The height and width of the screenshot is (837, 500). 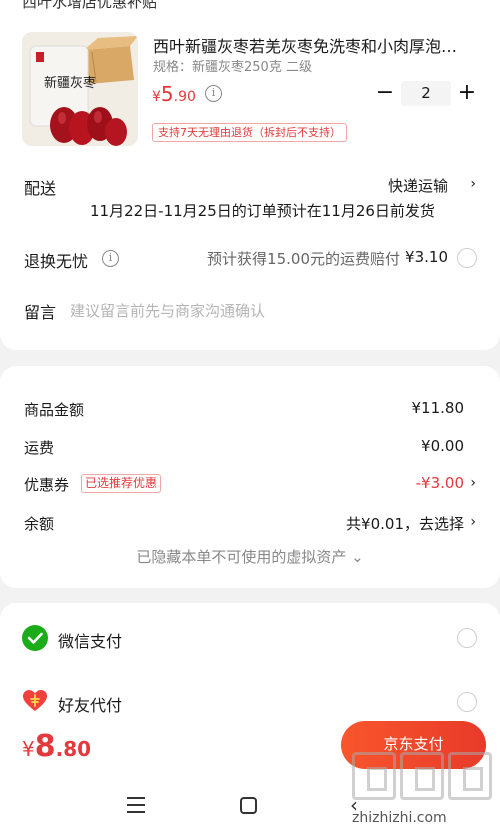 I want to click on friend-pay-heart-icon, so click(x=35, y=700).